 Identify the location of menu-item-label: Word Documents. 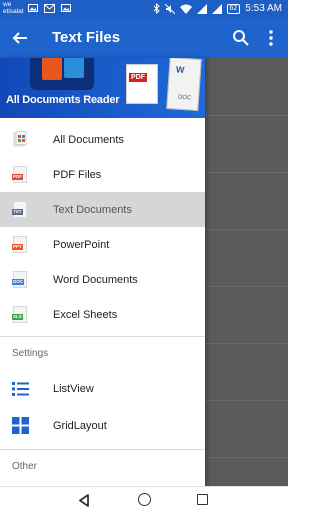
(95, 279).